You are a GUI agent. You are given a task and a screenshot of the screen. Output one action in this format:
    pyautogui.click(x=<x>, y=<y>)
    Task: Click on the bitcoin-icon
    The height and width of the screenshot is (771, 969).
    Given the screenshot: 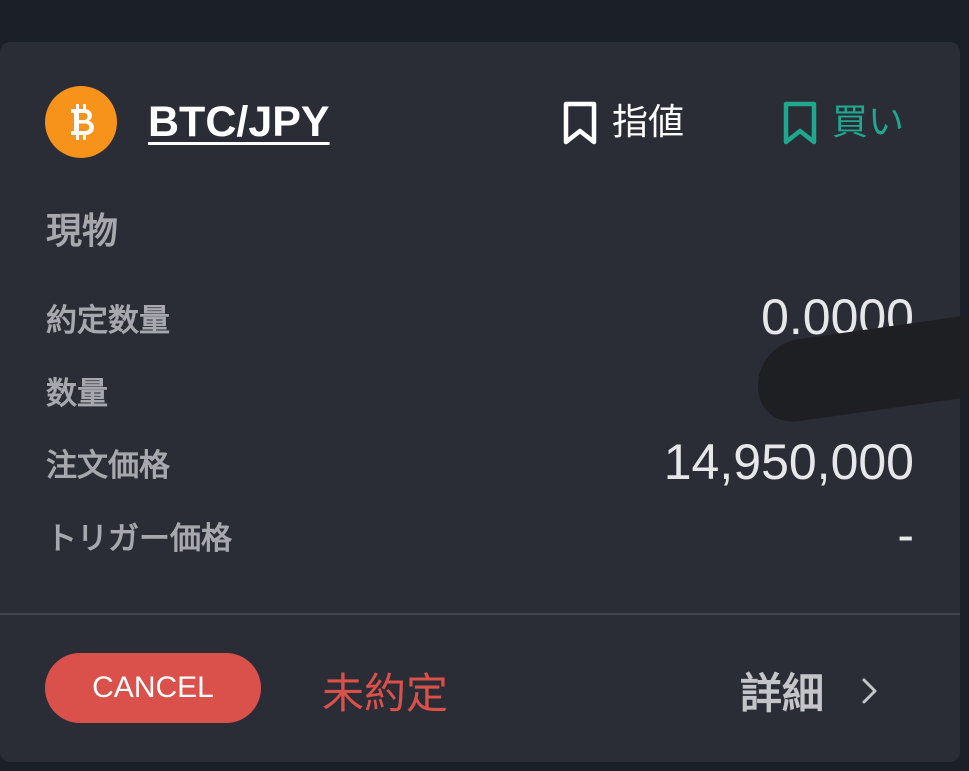 What is the action you would take?
    pyautogui.click(x=81, y=122)
    